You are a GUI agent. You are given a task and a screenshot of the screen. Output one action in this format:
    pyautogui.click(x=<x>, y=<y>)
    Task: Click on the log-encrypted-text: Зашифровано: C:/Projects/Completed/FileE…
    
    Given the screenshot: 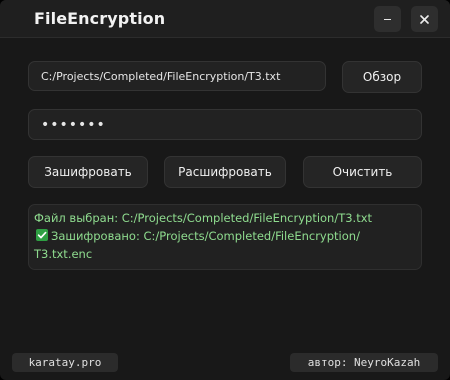 What is the action you would take?
    pyautogui.click(x=205, y=236)
    